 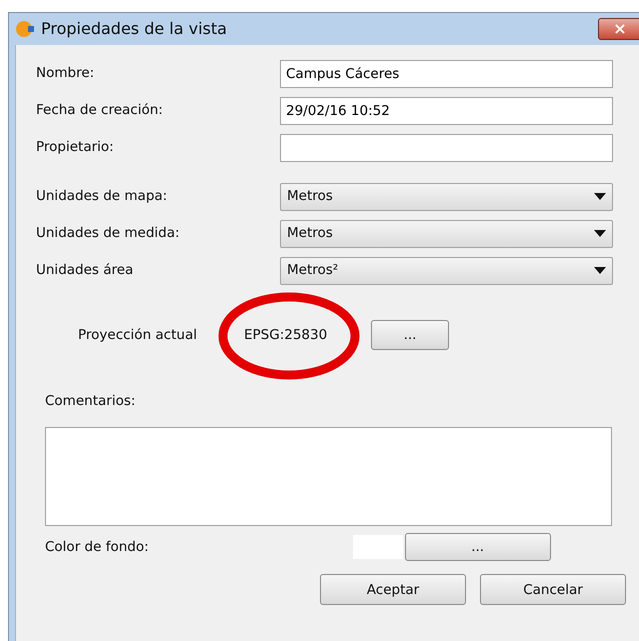 I want to click on comments-label: Comentarios:, so click(x=90, y=401).